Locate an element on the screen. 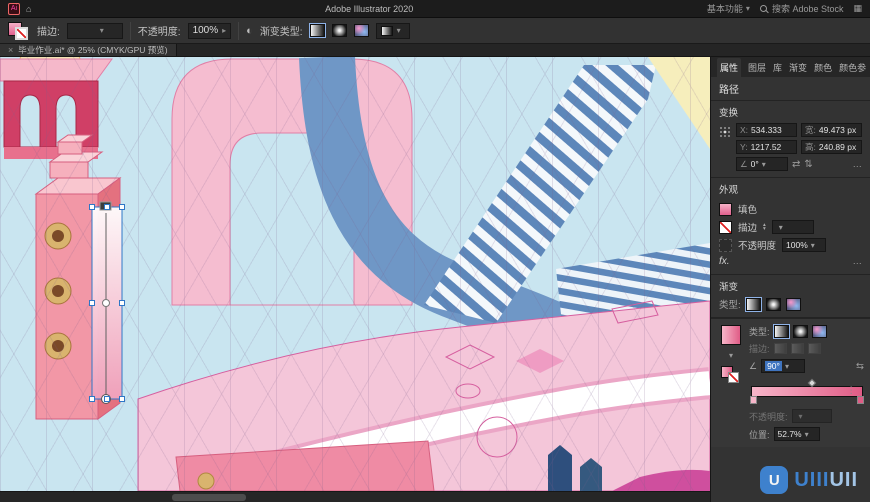 Image resolution: width=870 pixels, height=502 pixels. close-icon: × is located at coordinates (10, 50).